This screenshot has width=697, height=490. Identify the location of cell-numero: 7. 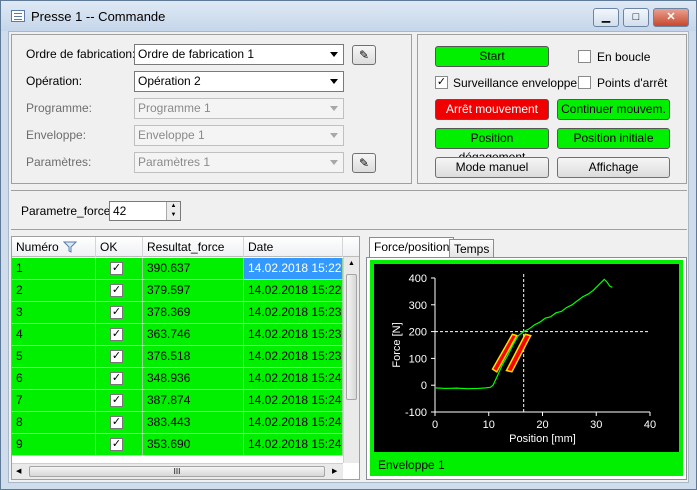
(54, 400).